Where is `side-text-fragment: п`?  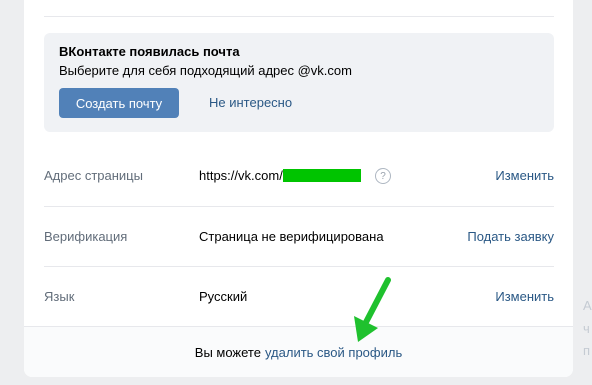 side-text-fragment: п is located at coordinates (587, 350).